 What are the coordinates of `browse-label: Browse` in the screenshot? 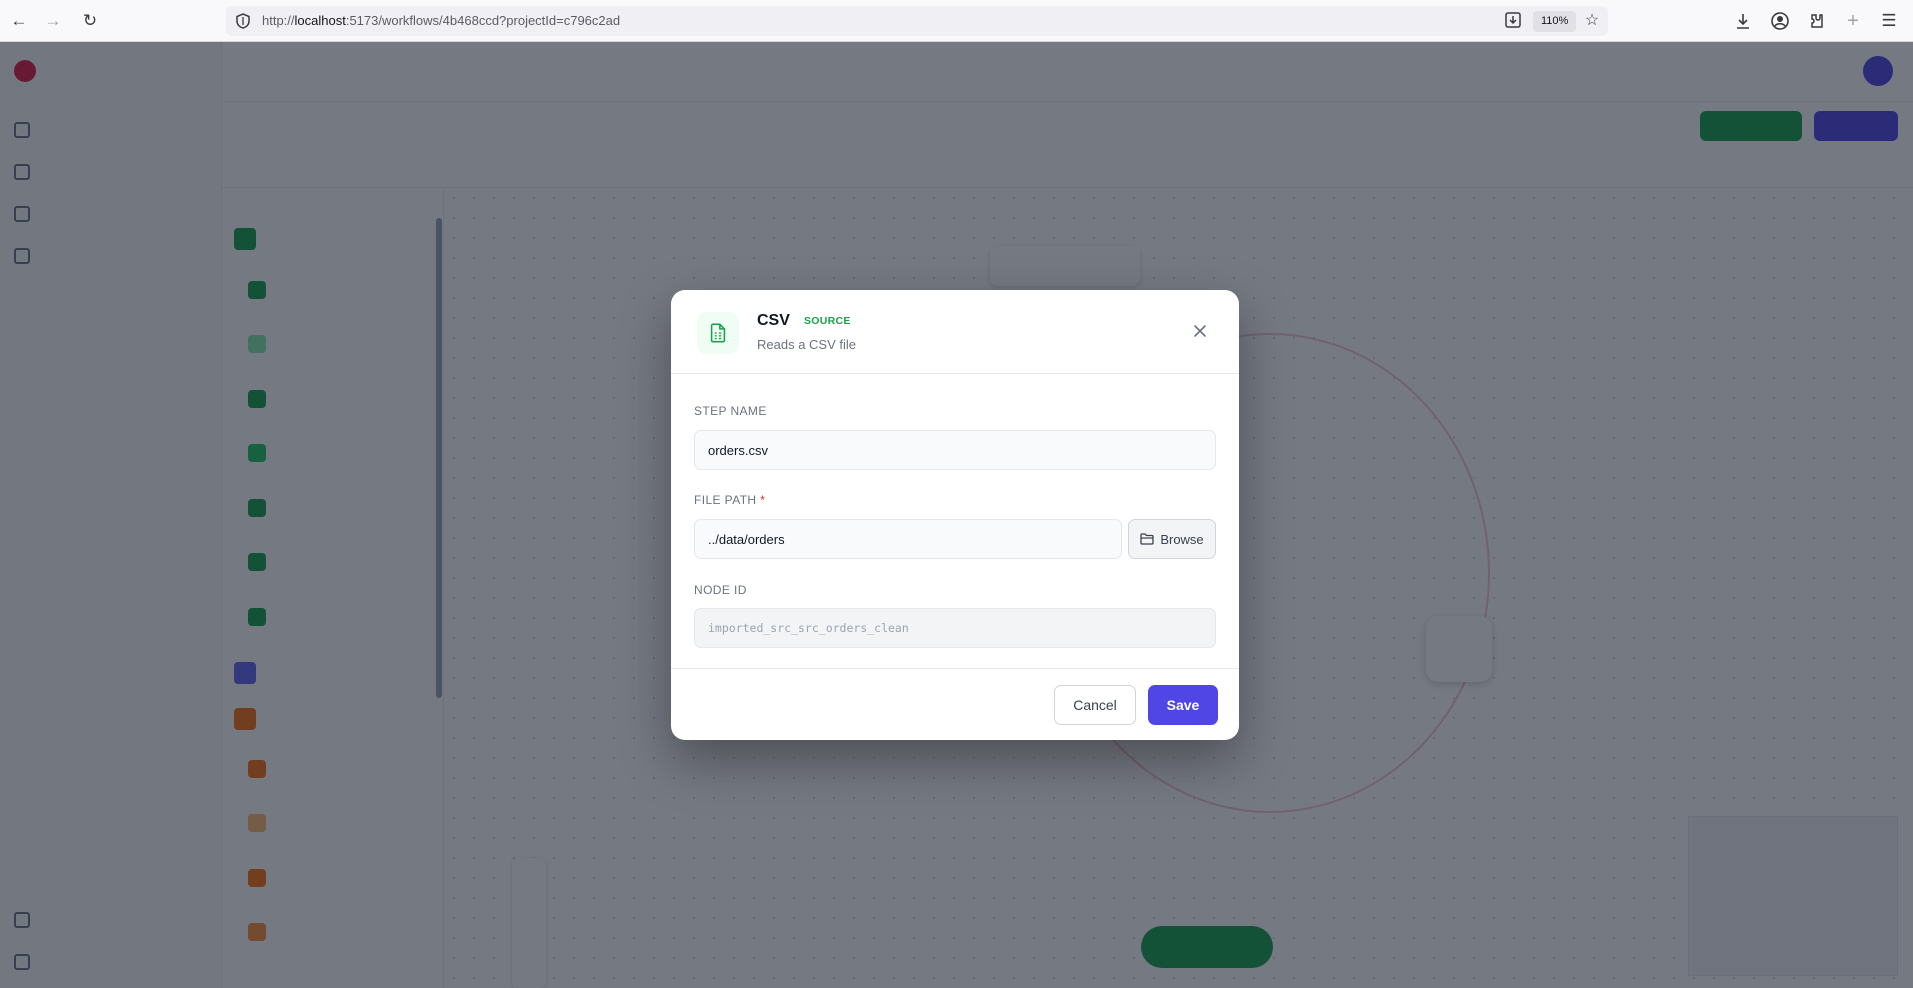 It's located at (1182, 539).